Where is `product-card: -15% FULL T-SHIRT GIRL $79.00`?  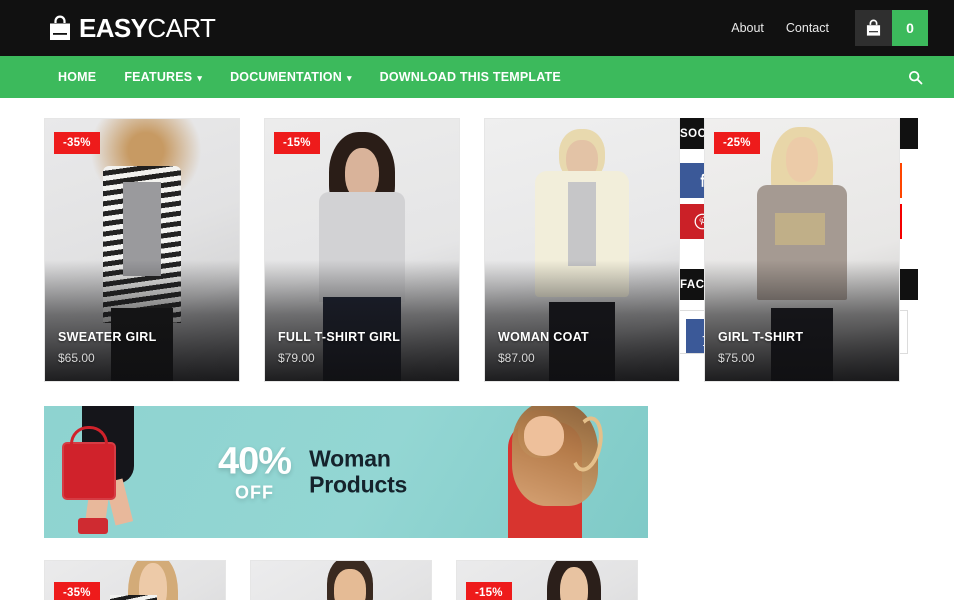
product-card: -15% FULL T-SHIRT GIRL $79.00 is located at coordinates (362, 250).